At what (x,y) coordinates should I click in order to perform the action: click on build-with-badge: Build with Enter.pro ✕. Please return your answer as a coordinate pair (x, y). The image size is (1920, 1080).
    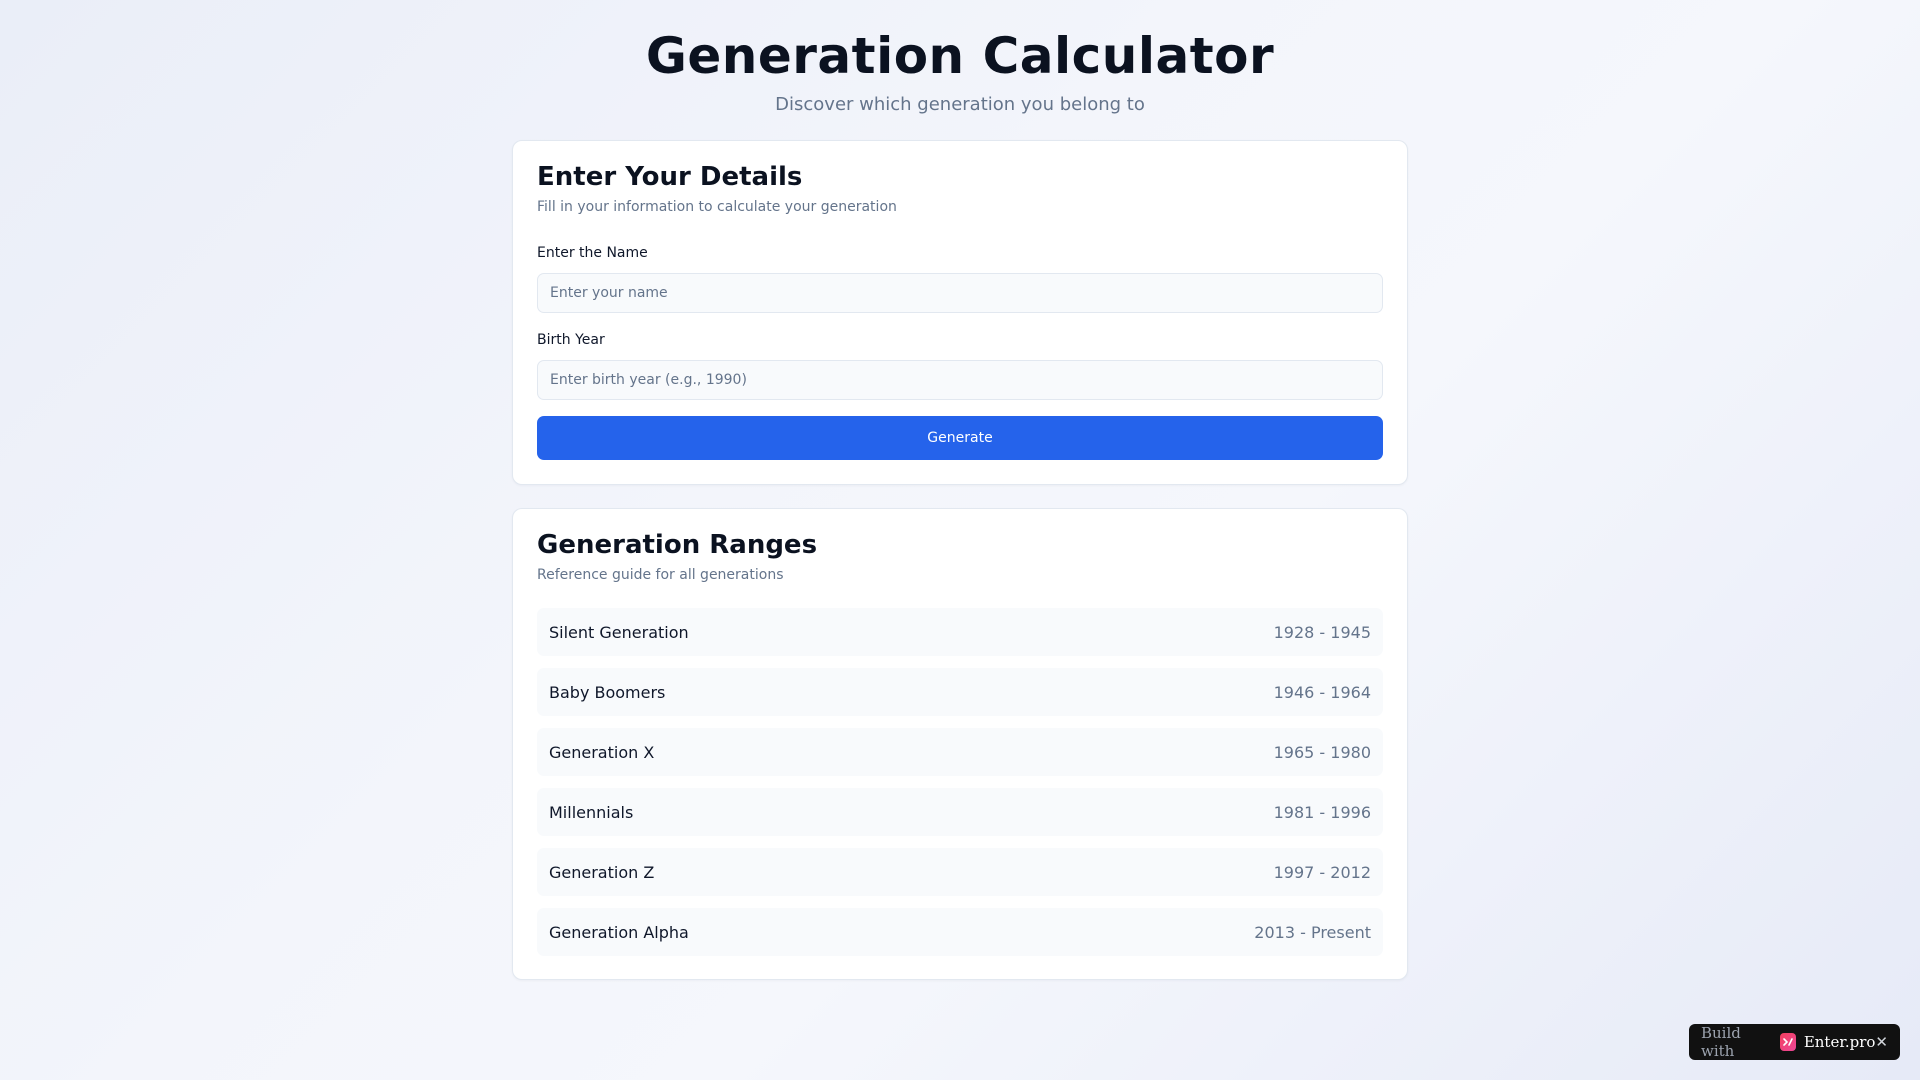
    Looking at the image, I should click on (1794, 1042).